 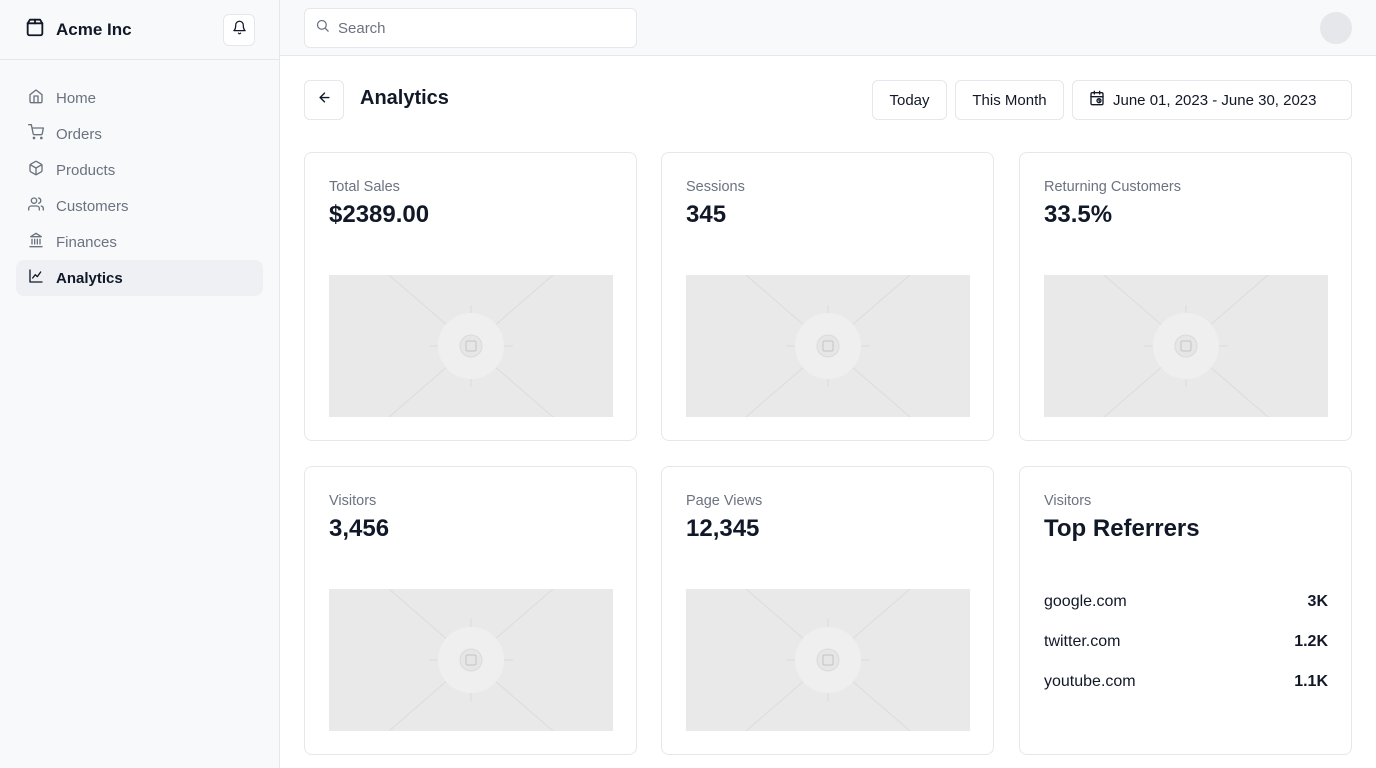 What do you see at coordinates (139, 134) in the screenshot?
I see `sidebar-item-orders: Orders` at bounding box center [139, 134].